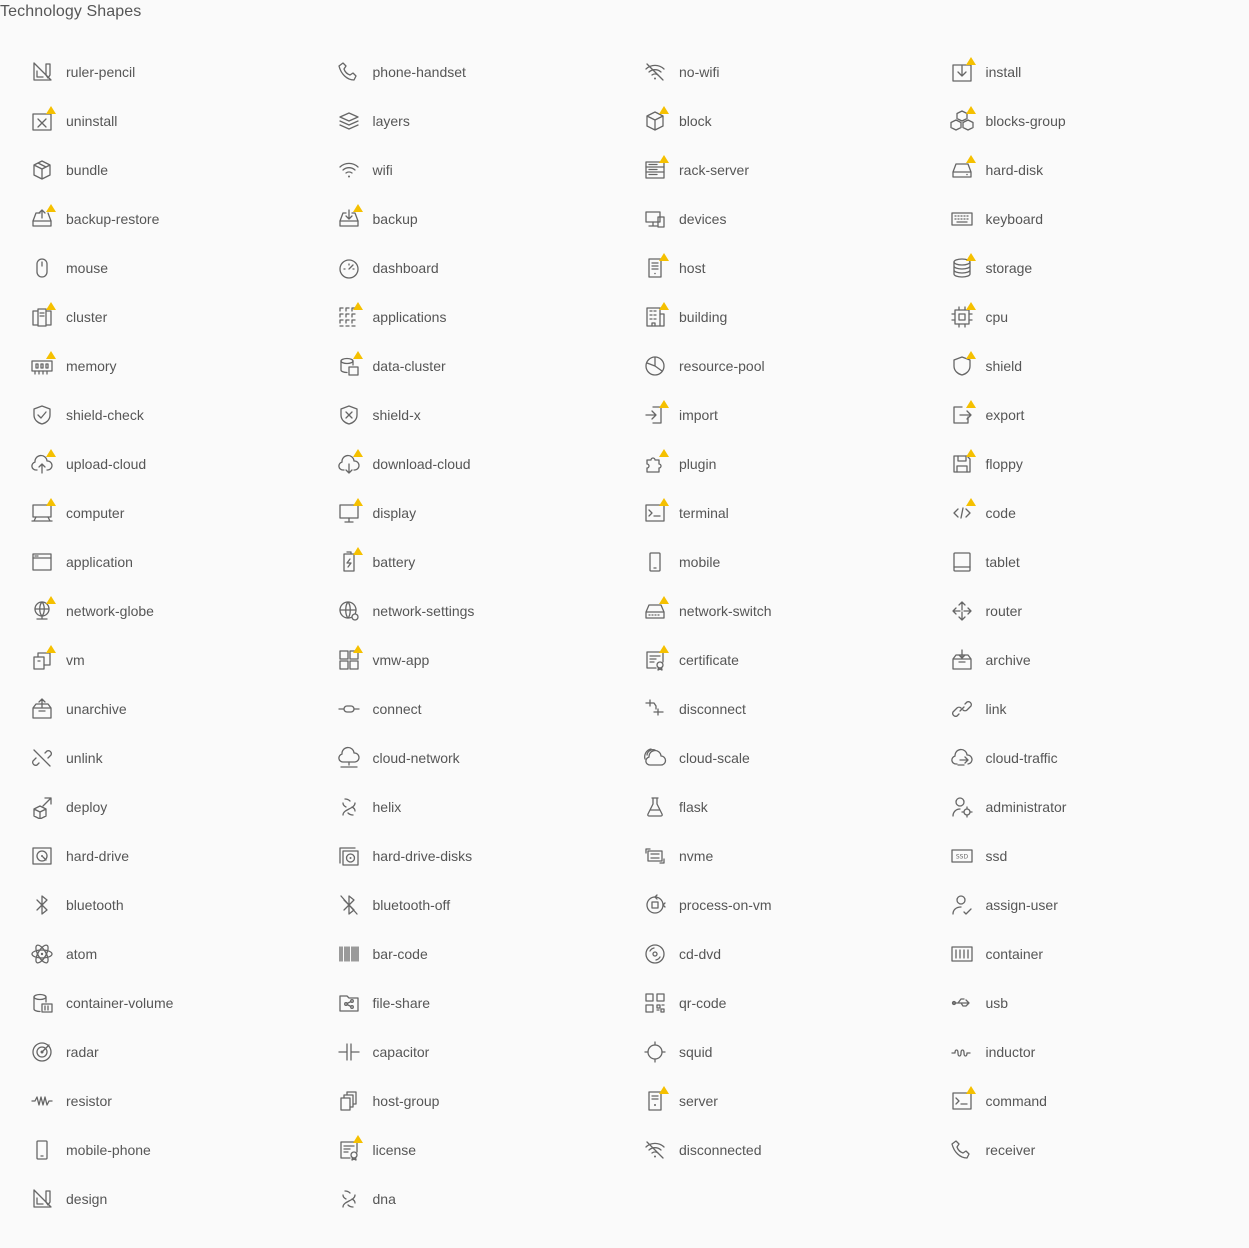 Image resolution: width=1249 pixels, height=1248 pixels. I want to click on mobile-icon, so click(655, 562).